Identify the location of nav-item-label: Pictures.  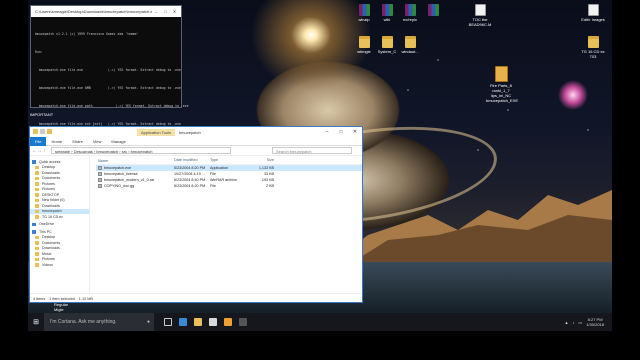
(48, 189).